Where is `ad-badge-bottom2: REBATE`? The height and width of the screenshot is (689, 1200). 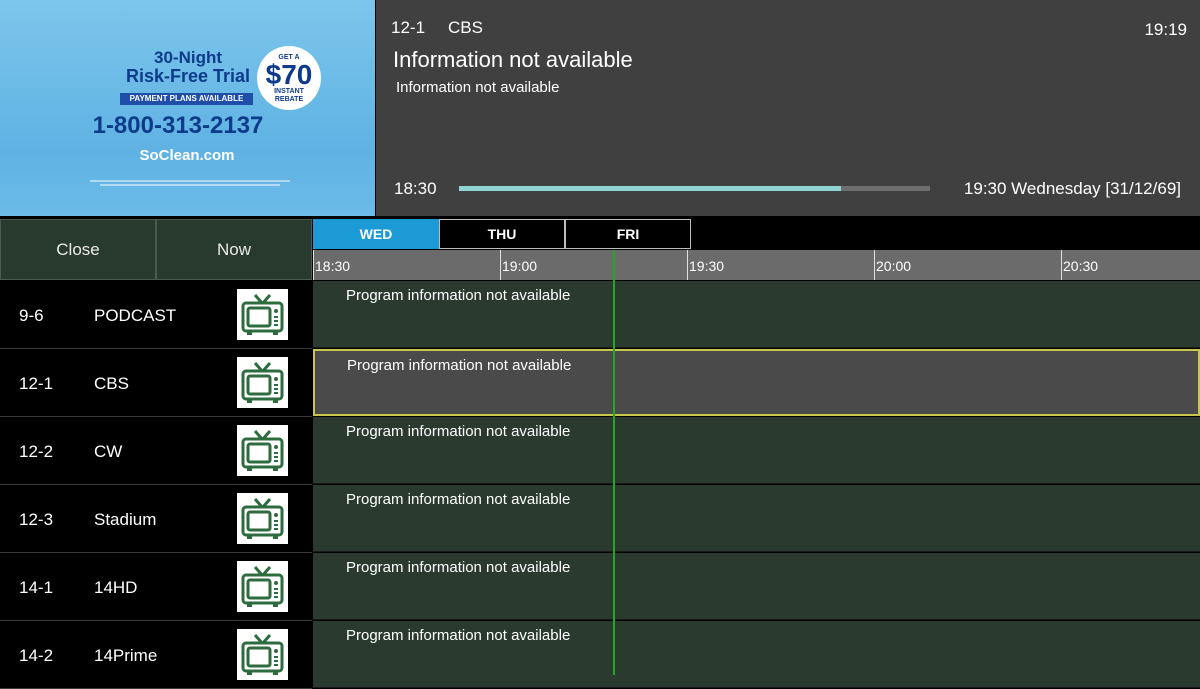 ad-badge-bottom2: REBATE is located at coordinates (289, 99).